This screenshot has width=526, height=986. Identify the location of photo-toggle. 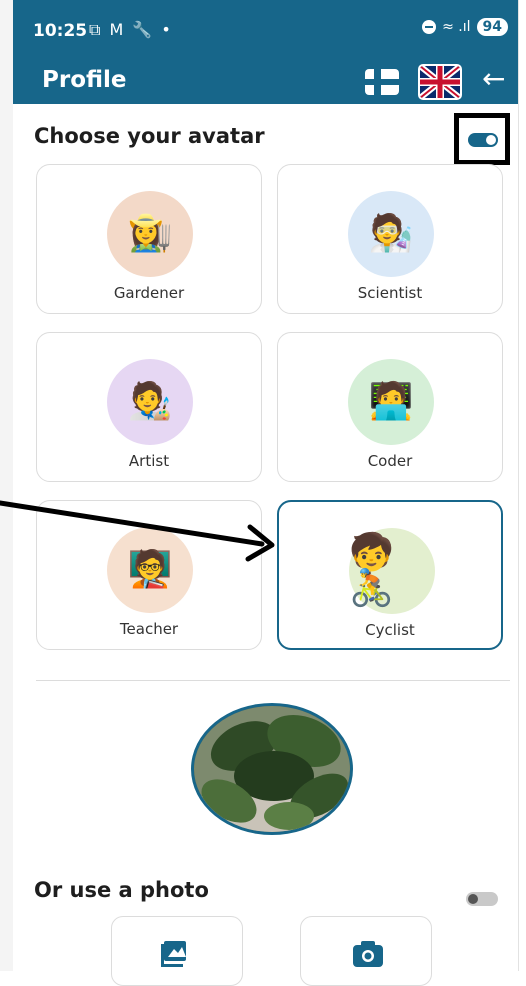
(482, 899).